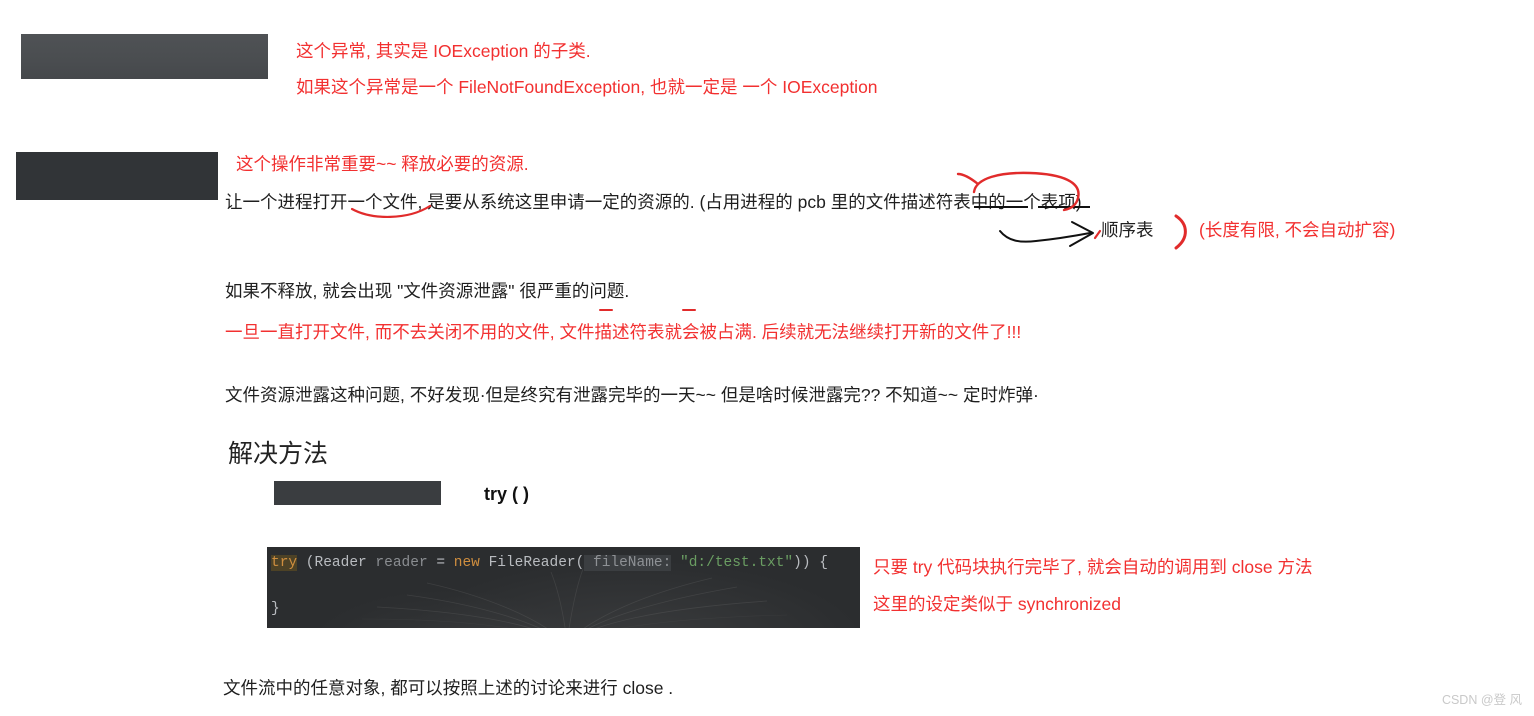 The image size is (1534, 716). What do you see at coordinates (1045, 236) in the screenshot?
I see `black-arrow-shaft-icon` at bounding box center [1045, 236].